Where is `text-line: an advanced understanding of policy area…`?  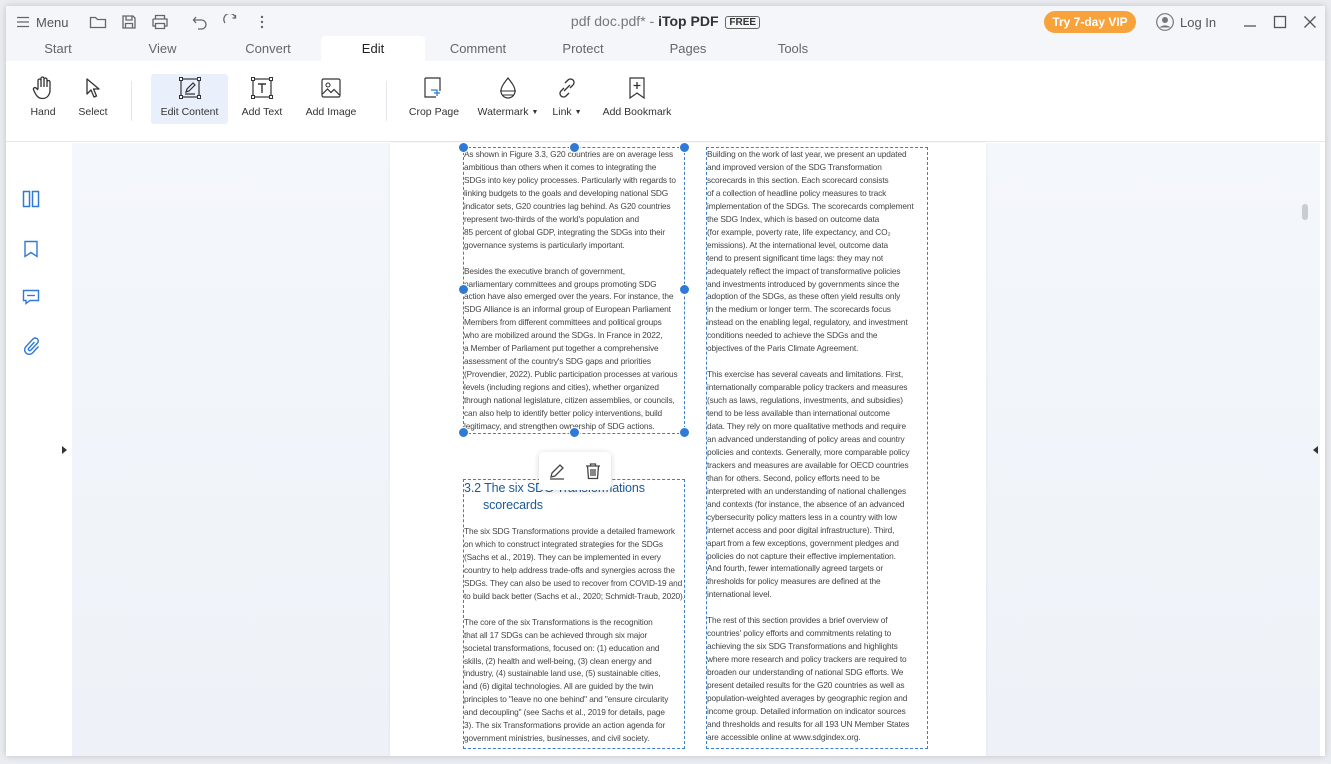
text-line: an advanced understanding of policy area… is located at coordinates (806, 438).